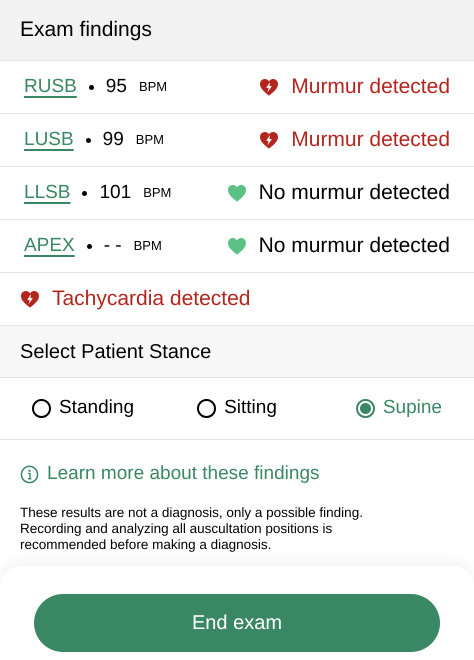  What do you see at coordinates (151, 299) in the screenshot?
I see `alert-text: Tachycardia detected` at bounding box center [151, 299].